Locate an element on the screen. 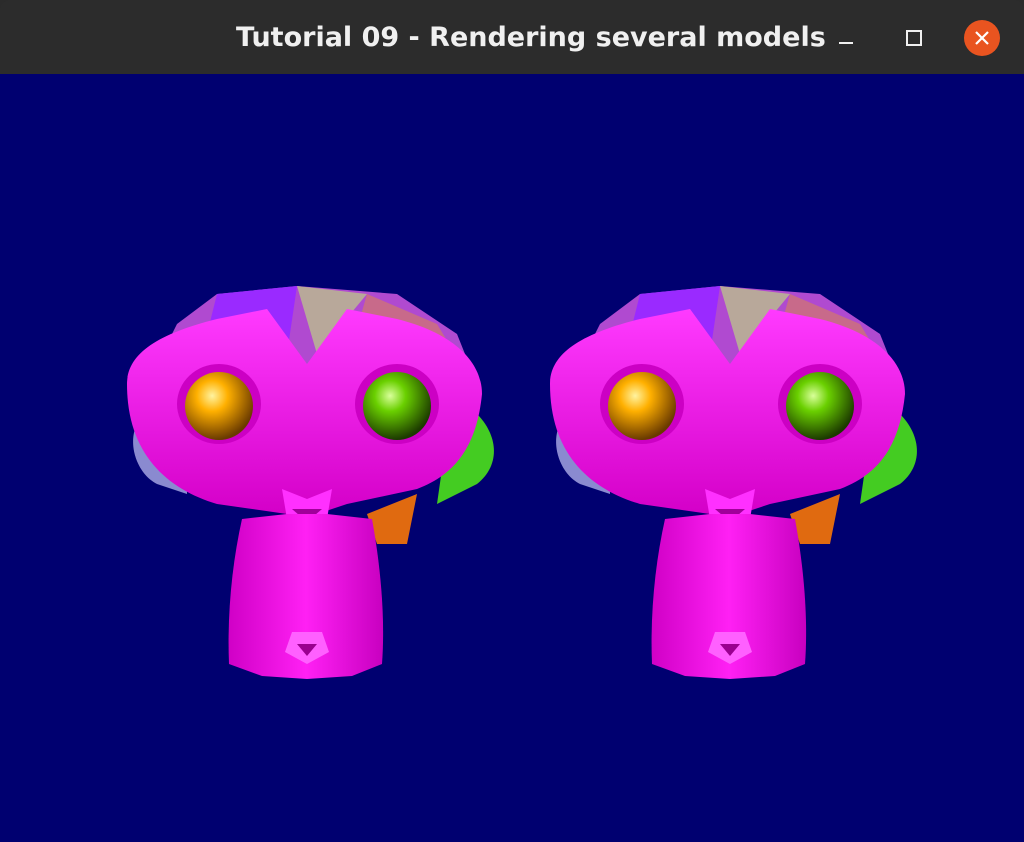 This screenshot has height=842, width=1024. minimize-icon is located at coordinates (846, 43).